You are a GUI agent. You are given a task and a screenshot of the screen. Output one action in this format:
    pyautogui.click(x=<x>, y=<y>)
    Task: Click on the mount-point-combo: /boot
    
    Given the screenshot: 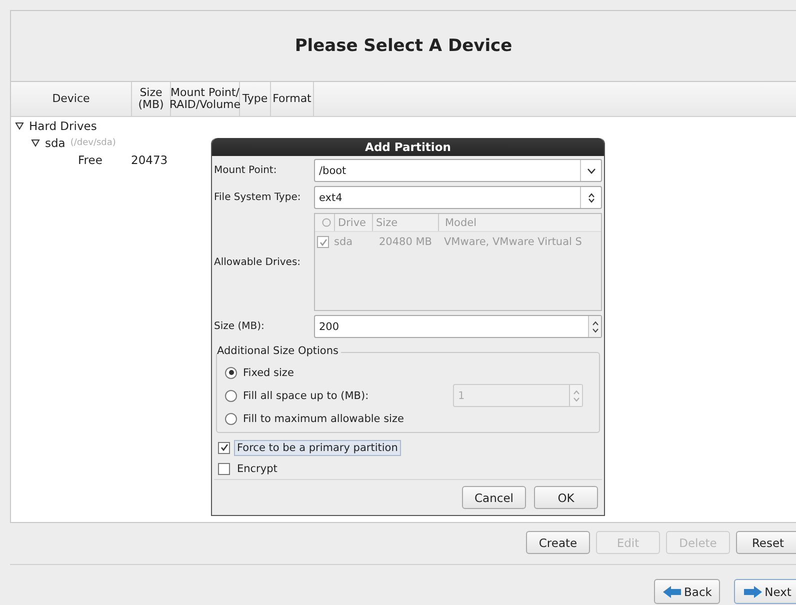 What is the action you would take?
    pyautogui.click(x=458, y=170)
    